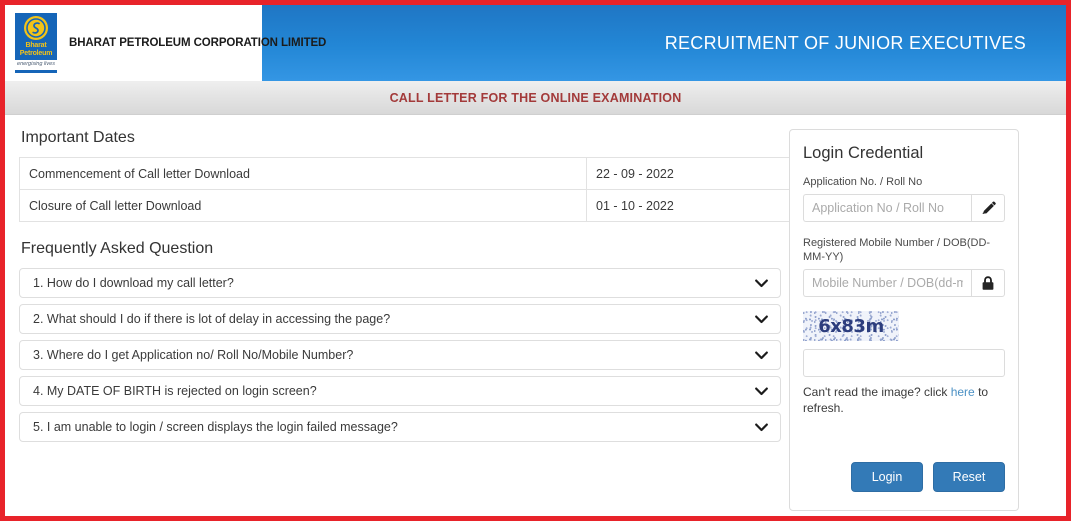  I want to click on reset-button: Reset, so click(969, 477).